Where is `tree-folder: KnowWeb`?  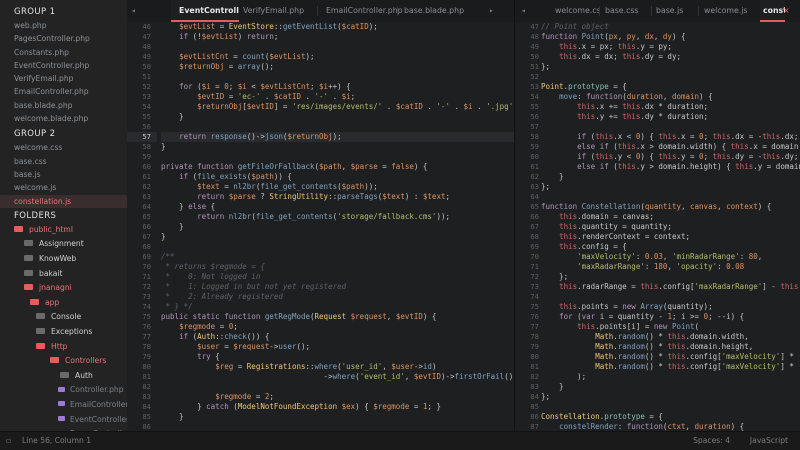 tree-folder: KnowWeb is located at coordinates (63, 259).